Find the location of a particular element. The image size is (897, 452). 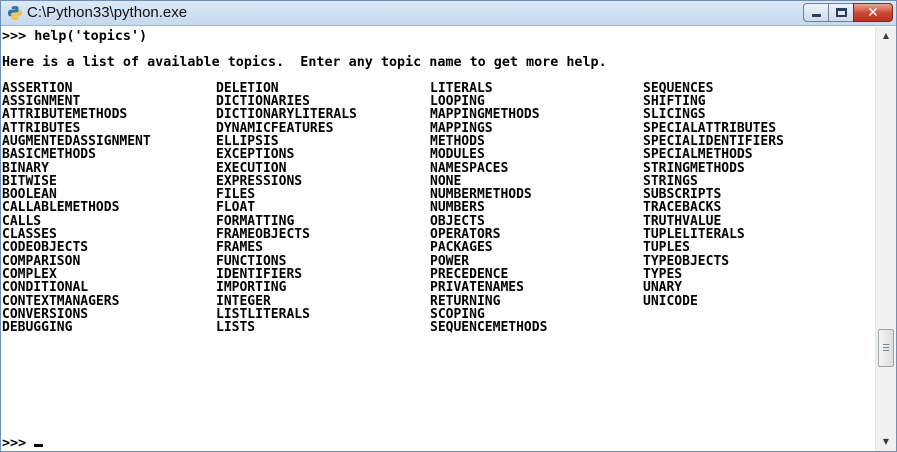

topic-item: LISTS is located at coordinates (236, 328).